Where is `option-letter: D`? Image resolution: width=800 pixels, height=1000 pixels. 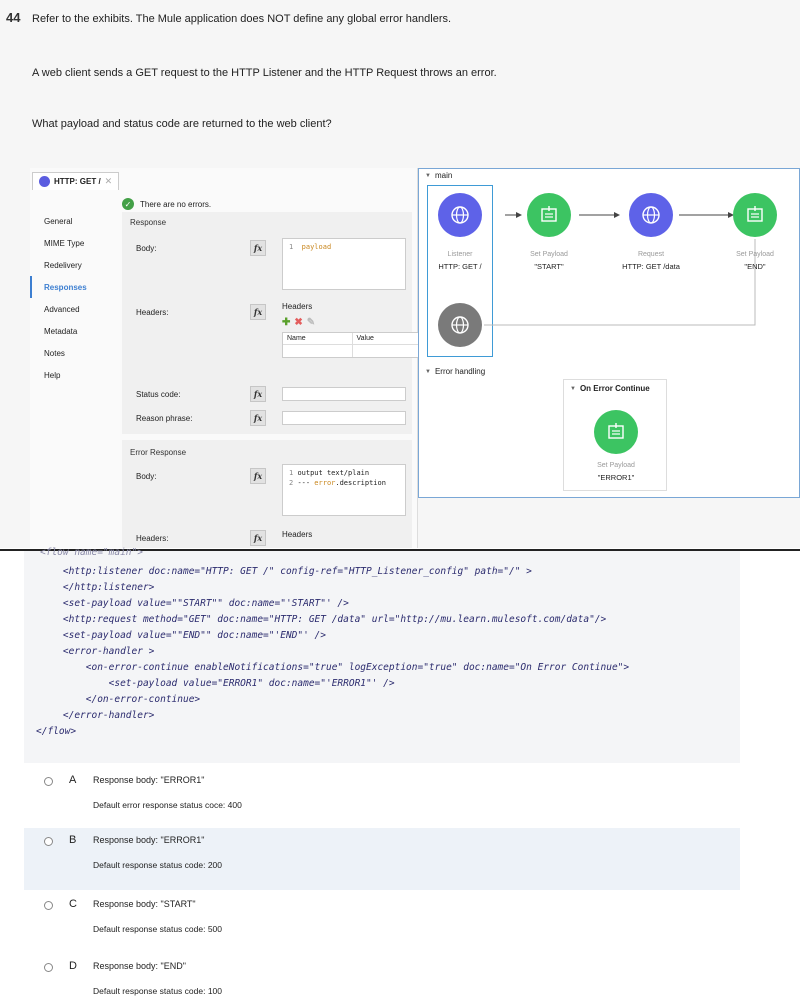 option-letter: D is located at coordinates (73, 966).